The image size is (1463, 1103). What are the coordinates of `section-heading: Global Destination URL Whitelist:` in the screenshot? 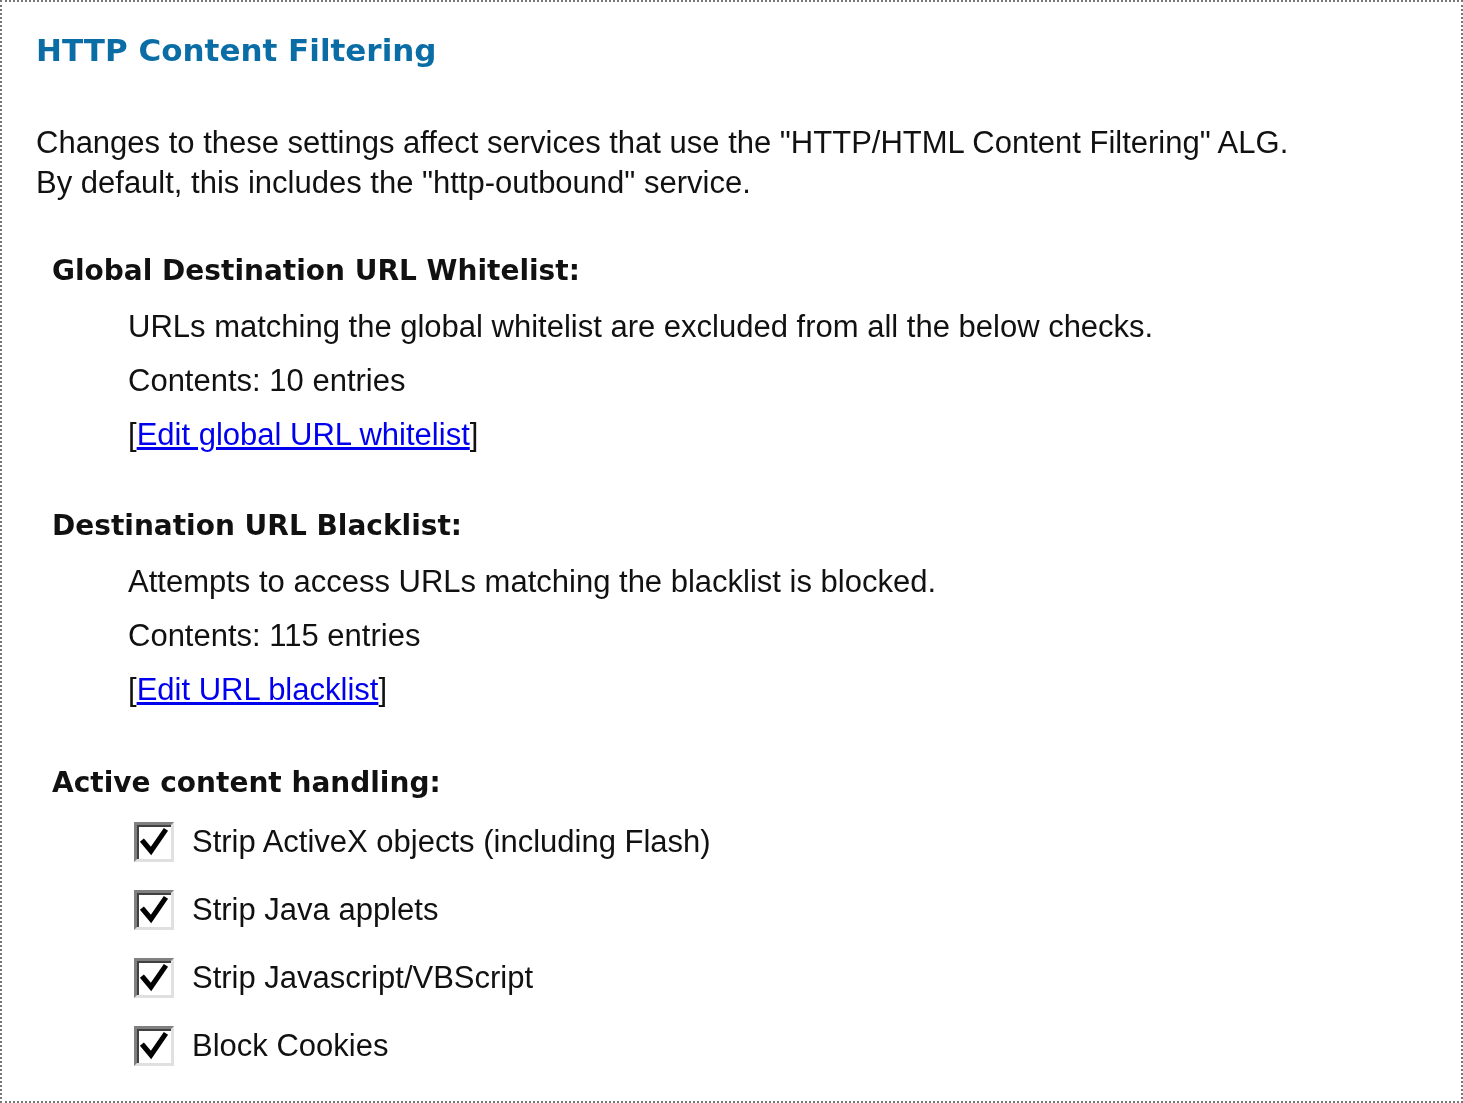 It's located at (316, 271).